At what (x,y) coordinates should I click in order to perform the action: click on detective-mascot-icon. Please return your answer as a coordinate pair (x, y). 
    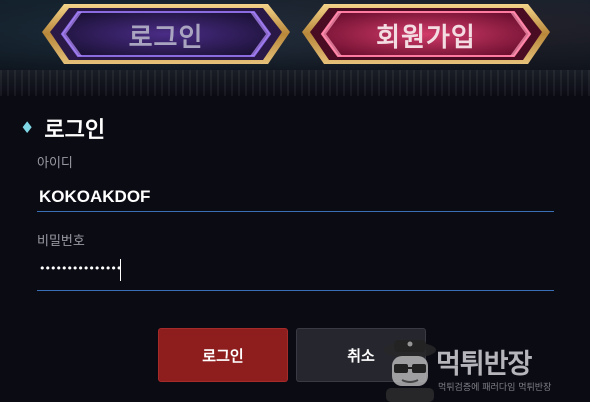
    Looking at the image, I should click on (410, 371).